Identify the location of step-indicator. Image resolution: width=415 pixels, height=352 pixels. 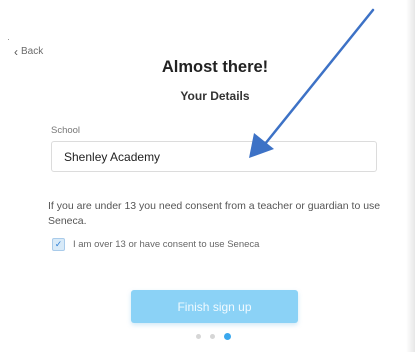
(213, 336).